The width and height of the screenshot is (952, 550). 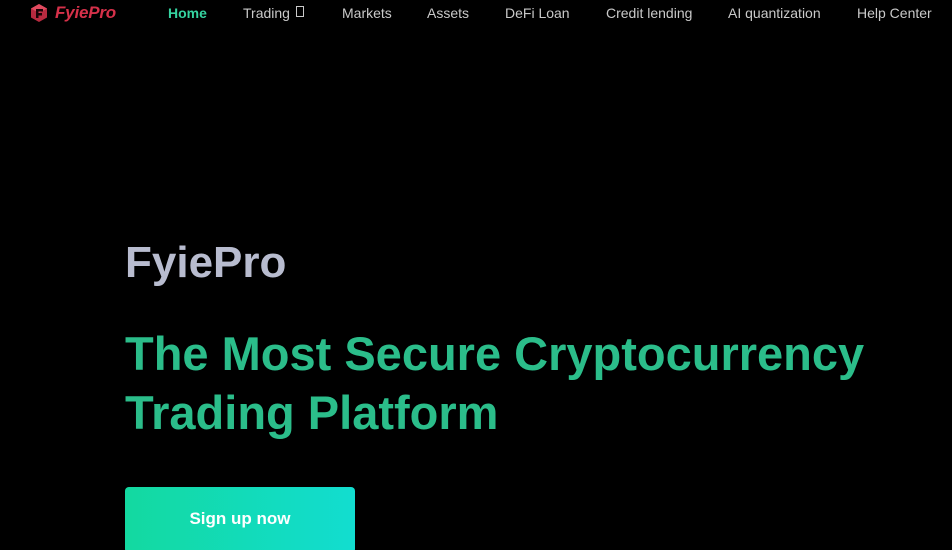 I want to click on logo-icon, so click(x=39, y=13).